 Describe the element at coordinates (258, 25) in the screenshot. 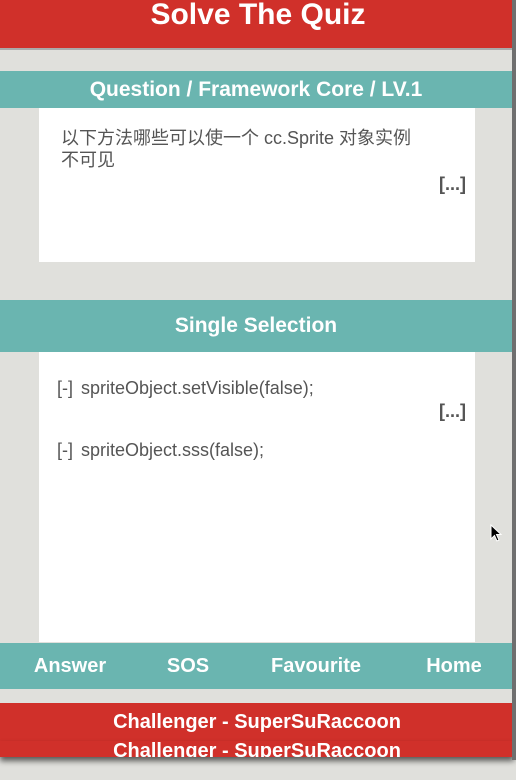

I see `page-title: Solve The Quiz` at that location.